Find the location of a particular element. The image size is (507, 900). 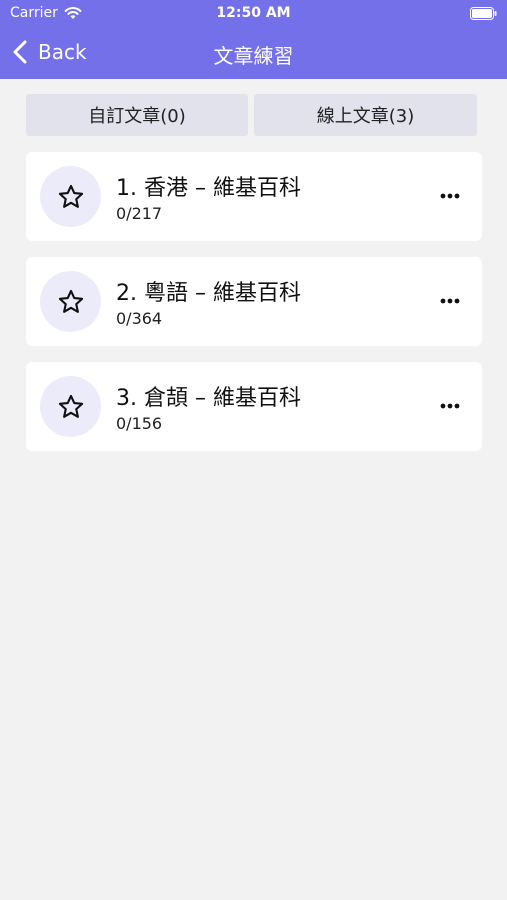

tab-custom-articles: 自訂文章(0) is located at coordinates (137, 115).